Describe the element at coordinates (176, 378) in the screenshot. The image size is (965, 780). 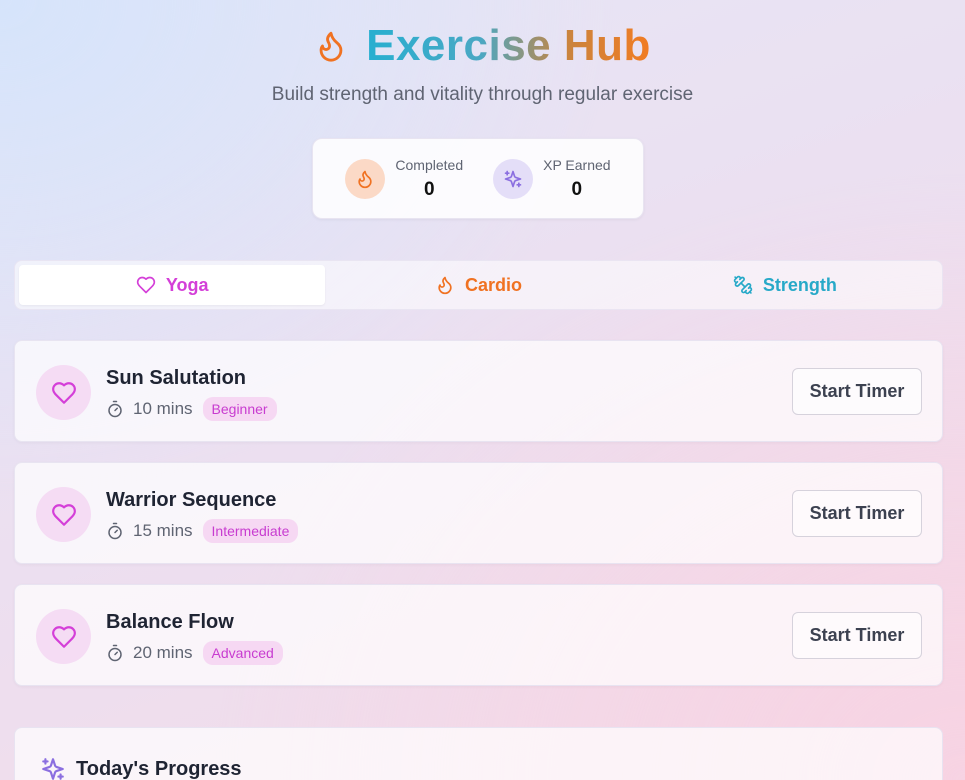
I see `exercise-name: Sun Salutation` at that location.